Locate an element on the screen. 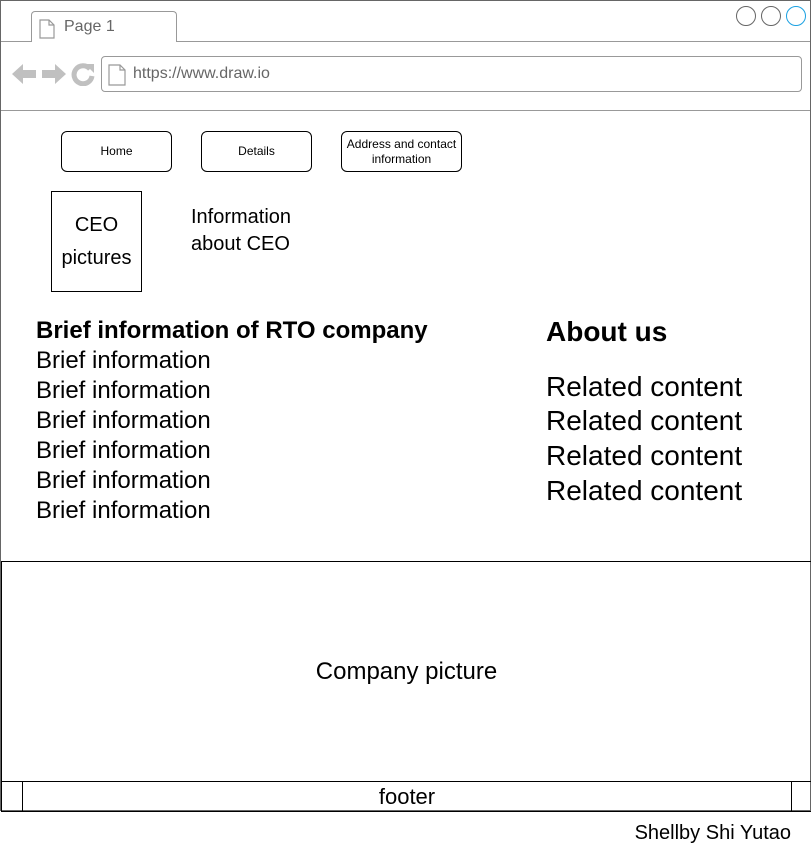 Image resolution: width=811 pixels, height=851 pixels. footer-label: footer is located at coordinates (407, 796).